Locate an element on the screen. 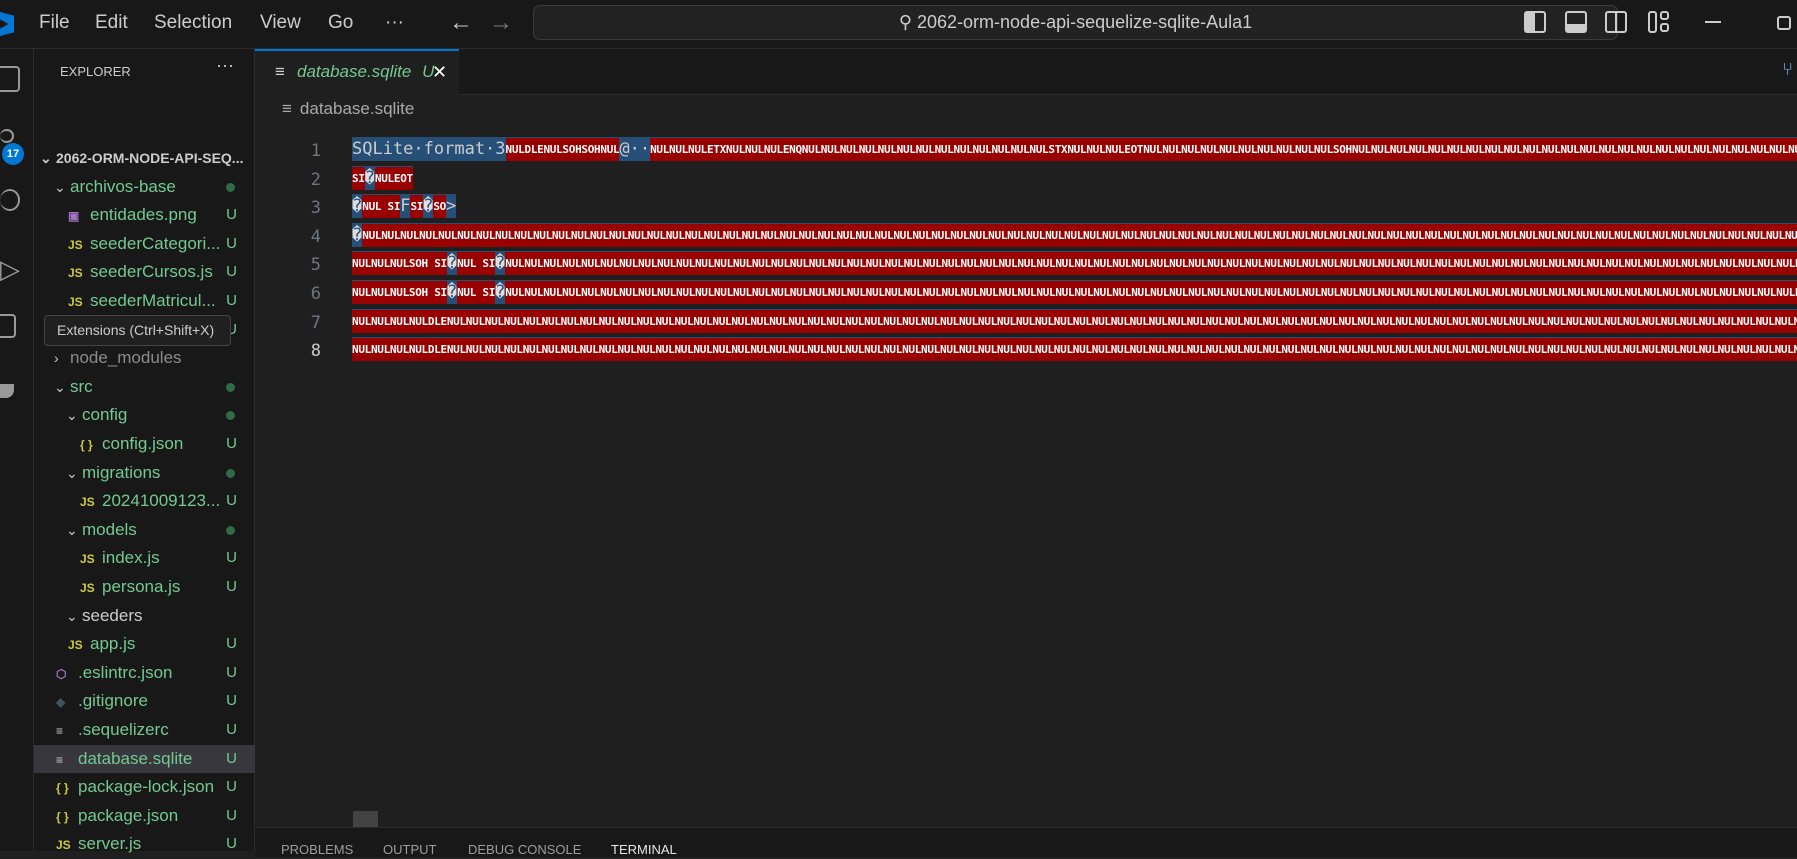  source-control-icon is located at coordinates (7, 136).